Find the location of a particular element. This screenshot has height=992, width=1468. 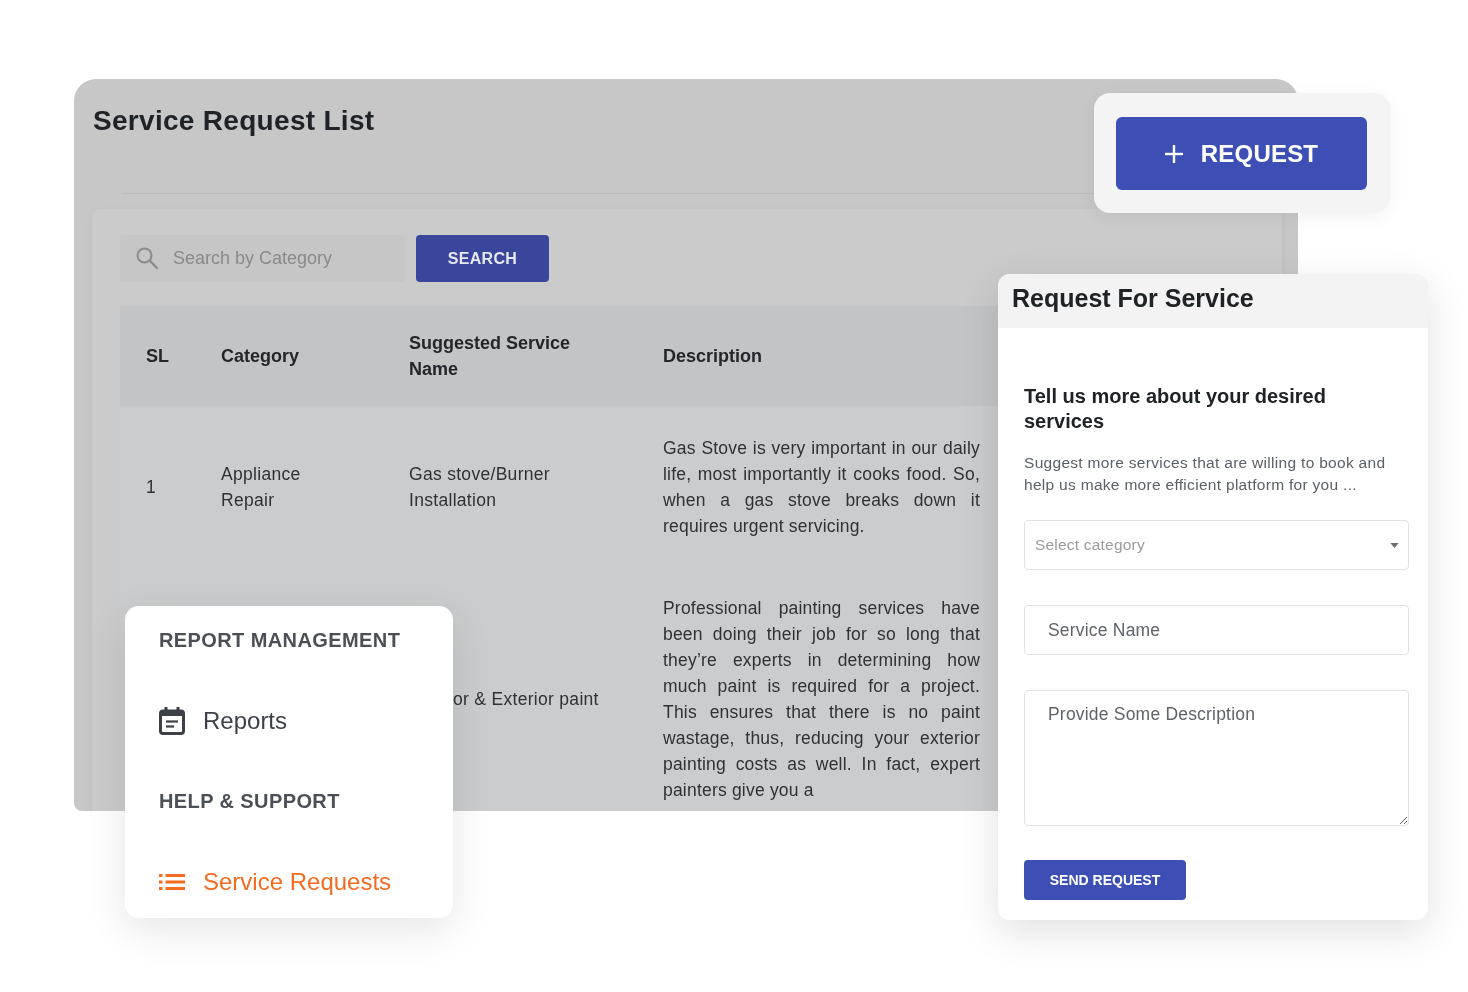

column-header: Suggested Service Name is located at coordinates (490, 356).